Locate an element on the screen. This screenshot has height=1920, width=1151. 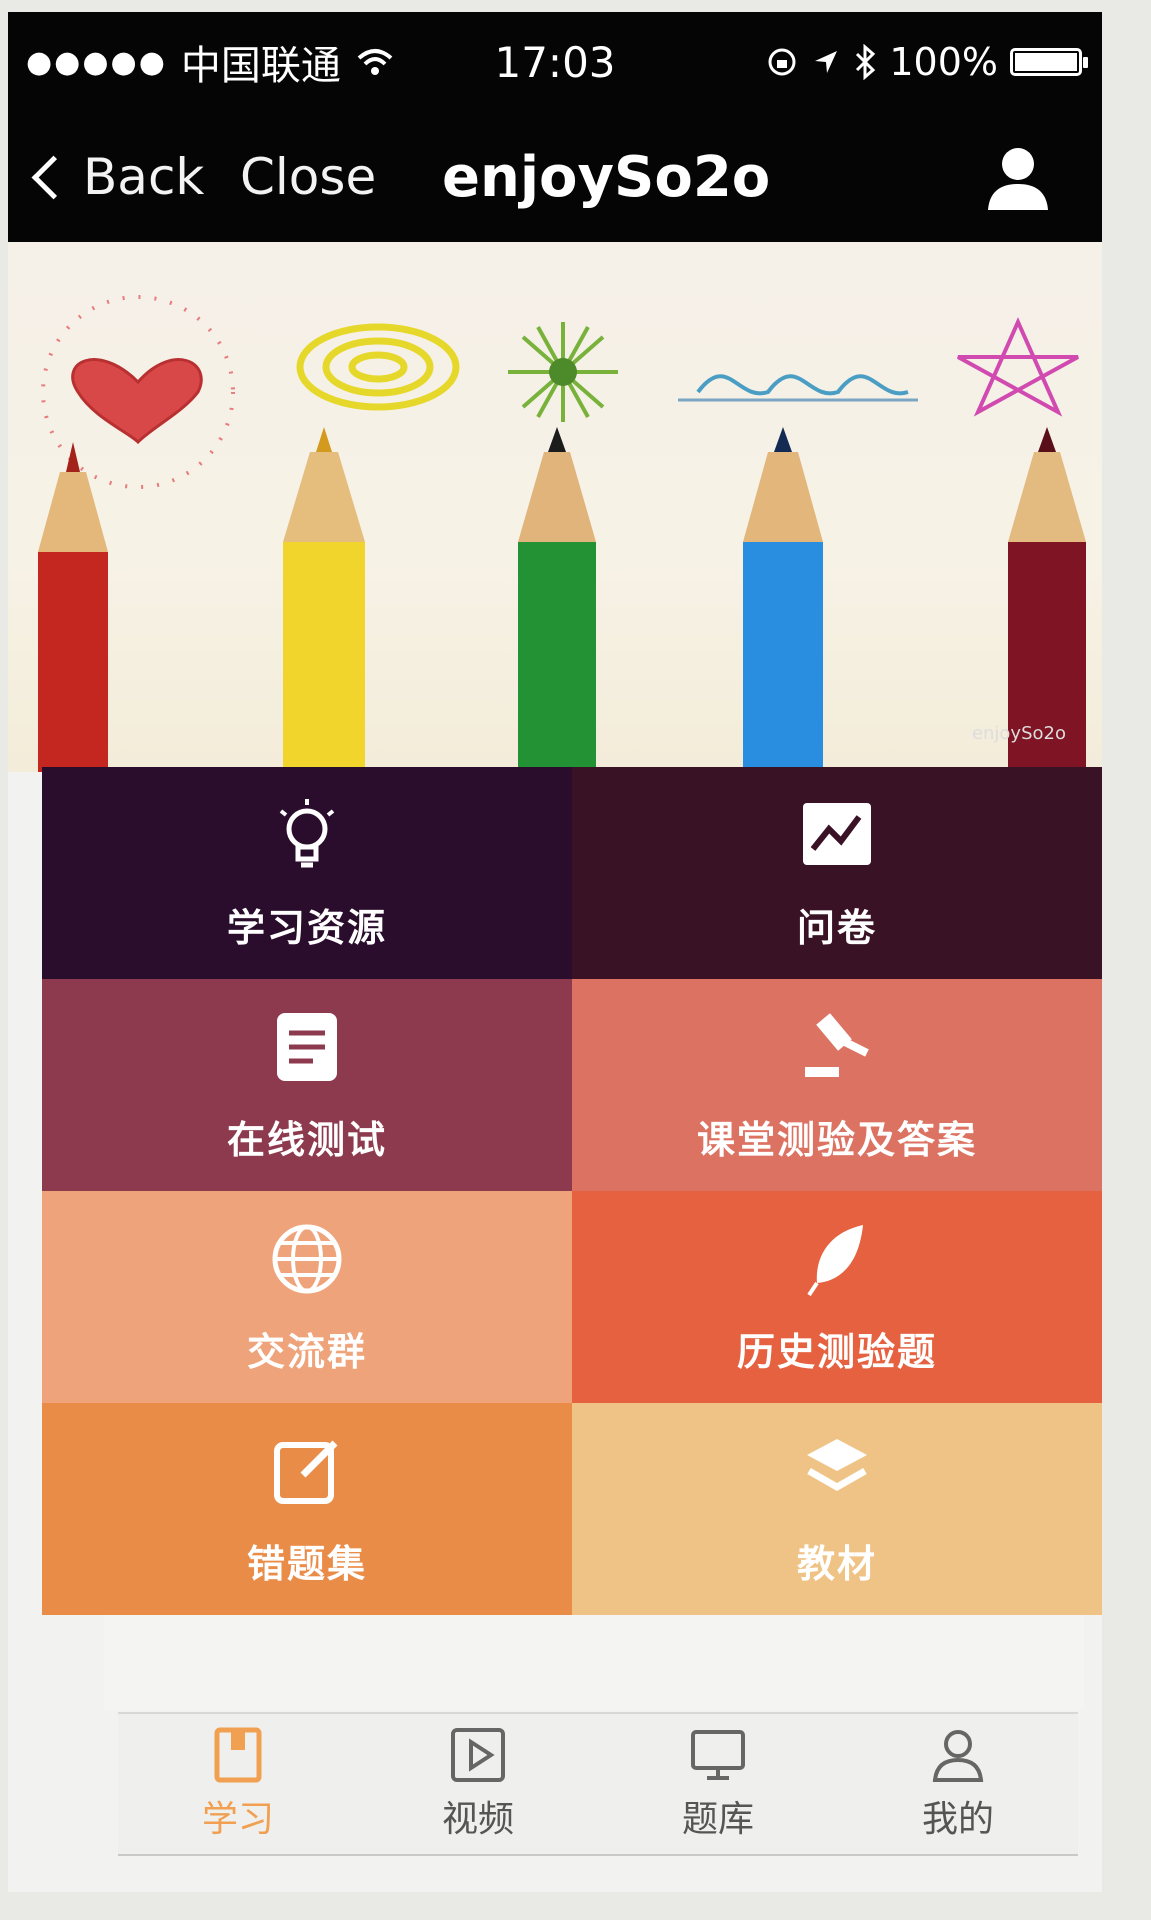
back-button: Back is located at coordinates (118, 177).